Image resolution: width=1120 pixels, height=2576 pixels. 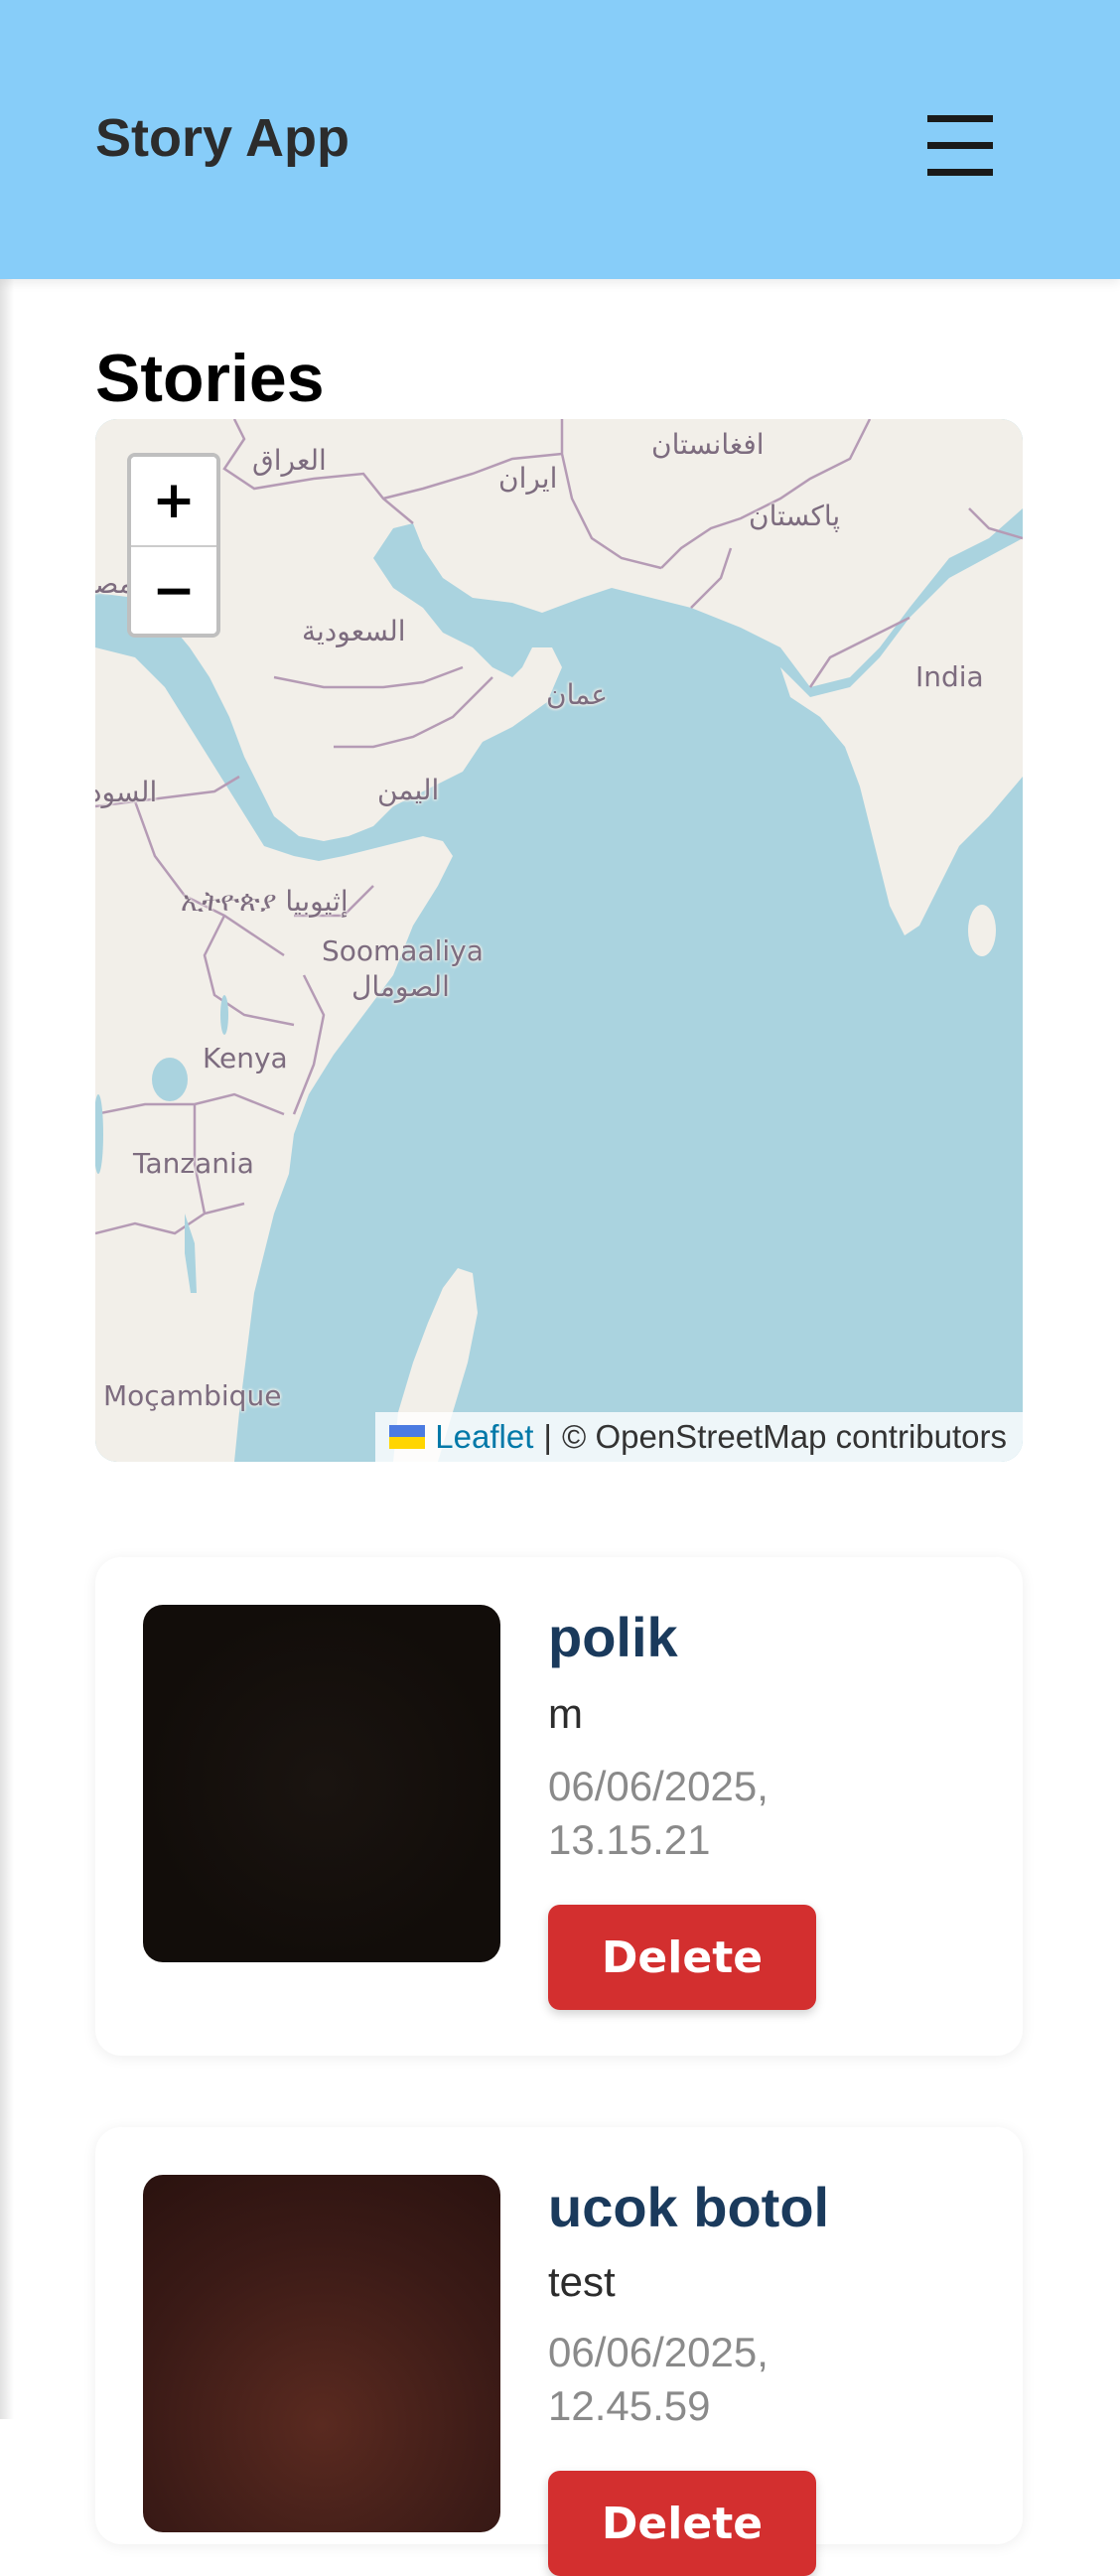 What do you see at coordinates (192, 1395) in the screenshot?
I see `map-label-mozambique: Moçambique` at bounding box center [192, 1395].